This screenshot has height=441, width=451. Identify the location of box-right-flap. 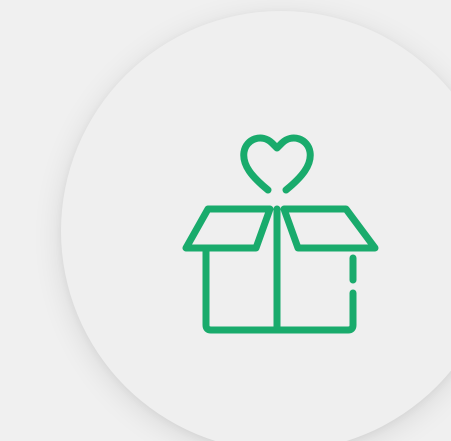
(329, 228).